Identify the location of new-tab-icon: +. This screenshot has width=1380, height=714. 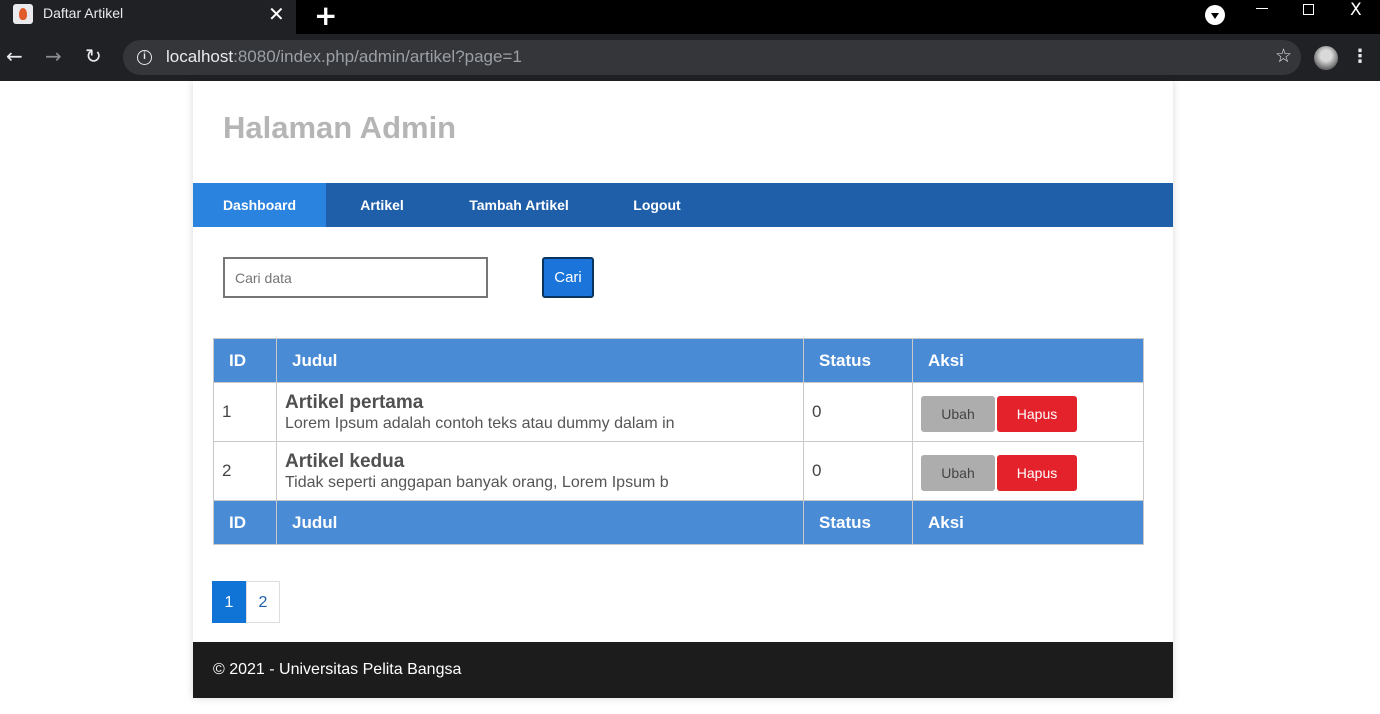
(325, 16).